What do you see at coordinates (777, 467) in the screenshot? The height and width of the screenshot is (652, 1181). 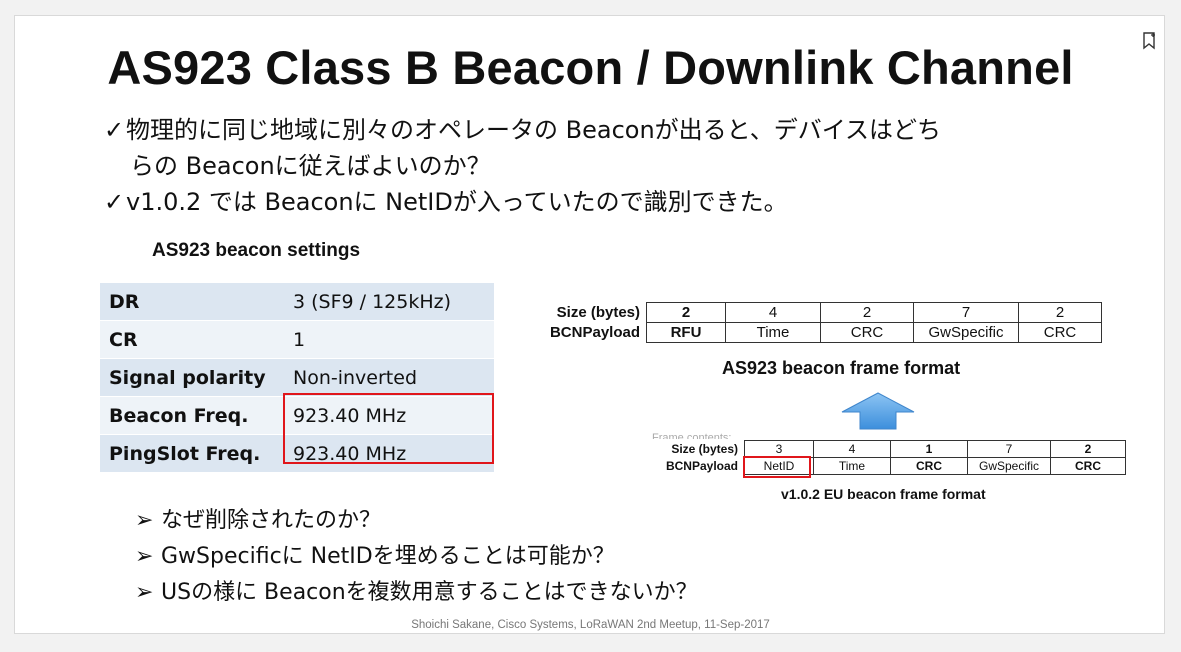 I see `netid-highlight-box` at bounding box center [777, 467].